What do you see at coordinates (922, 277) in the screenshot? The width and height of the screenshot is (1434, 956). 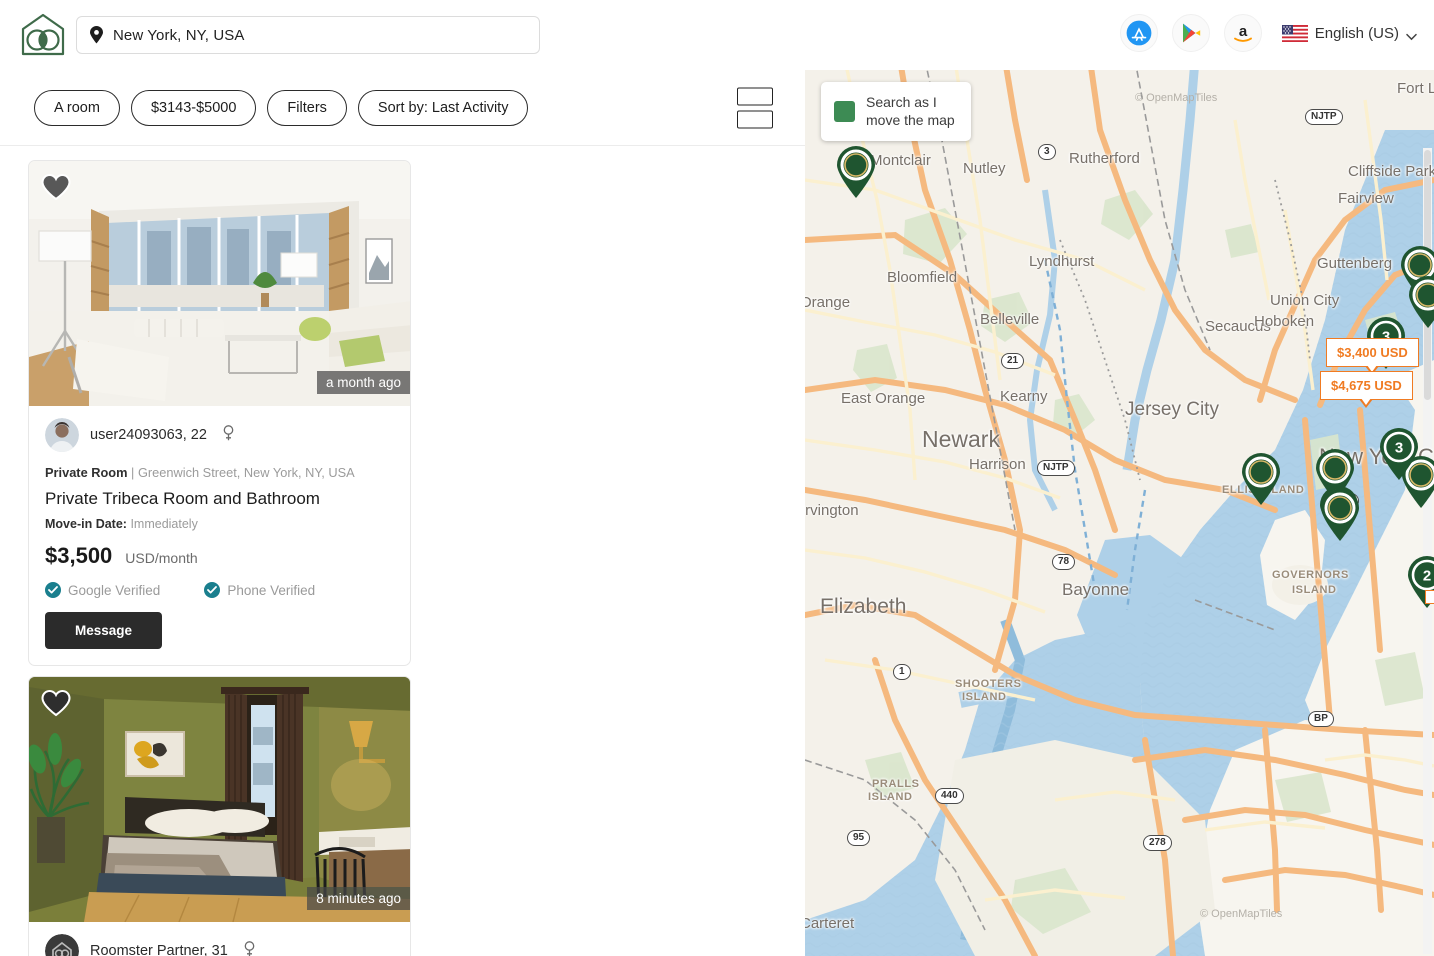 I see `map-place-label: Bloomfield` at bounding box center [922, 277].